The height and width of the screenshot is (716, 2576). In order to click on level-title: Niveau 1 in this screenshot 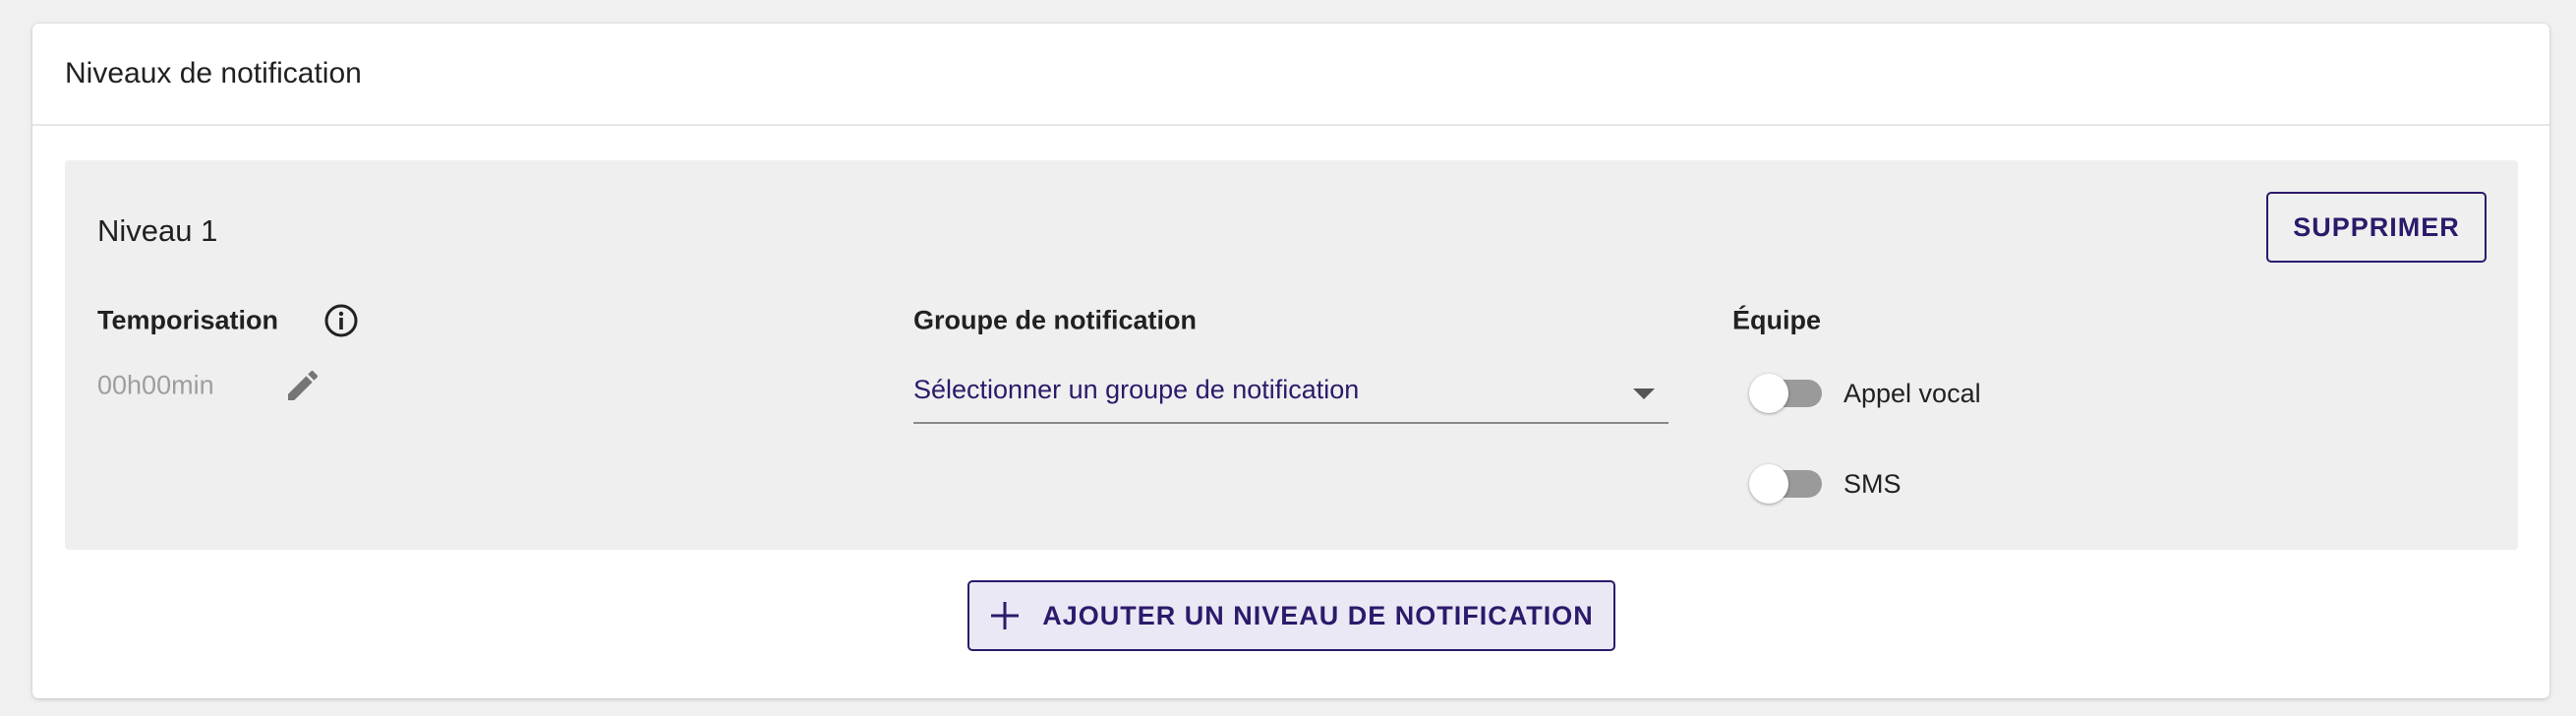, I will do `click(157, 230)`.